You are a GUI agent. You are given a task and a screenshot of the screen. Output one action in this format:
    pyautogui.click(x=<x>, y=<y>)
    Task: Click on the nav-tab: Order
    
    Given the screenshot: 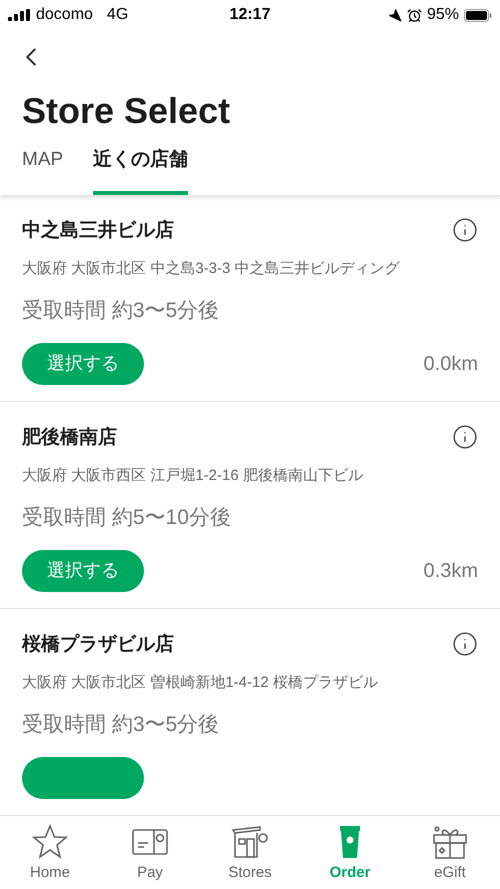 What is the action you would take?
    pyautogui.click(x=350, y=852)
    